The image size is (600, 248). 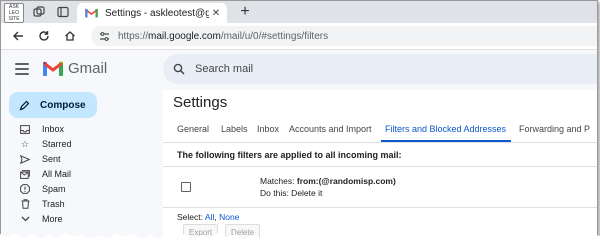 I want to click on star-icon: ☆, so click(x=25, y=143).